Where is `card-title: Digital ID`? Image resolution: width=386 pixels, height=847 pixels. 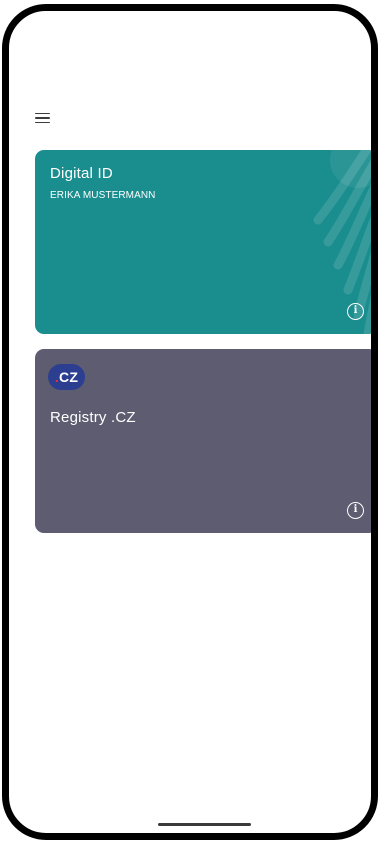 card-title: Digital ID is located at coordinates (81, 173).